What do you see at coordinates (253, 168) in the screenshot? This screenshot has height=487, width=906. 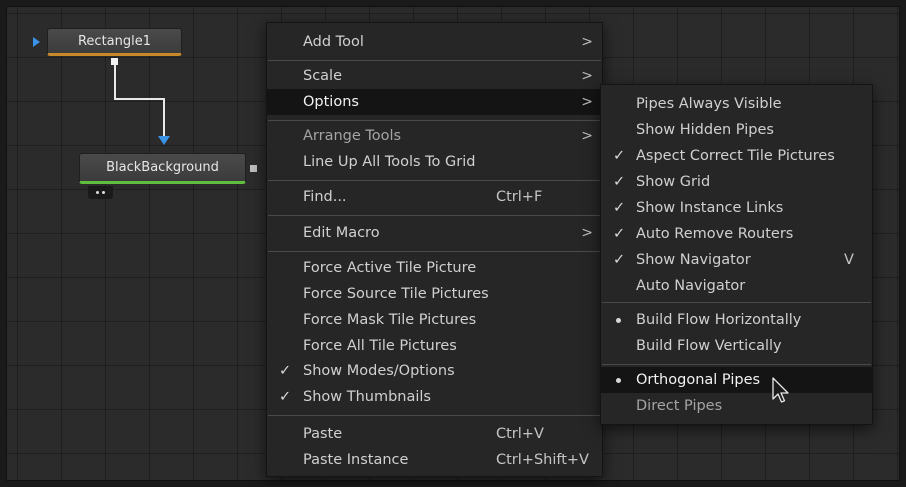 I see `blackbackground-output-port` at bounding box center [253, 168].